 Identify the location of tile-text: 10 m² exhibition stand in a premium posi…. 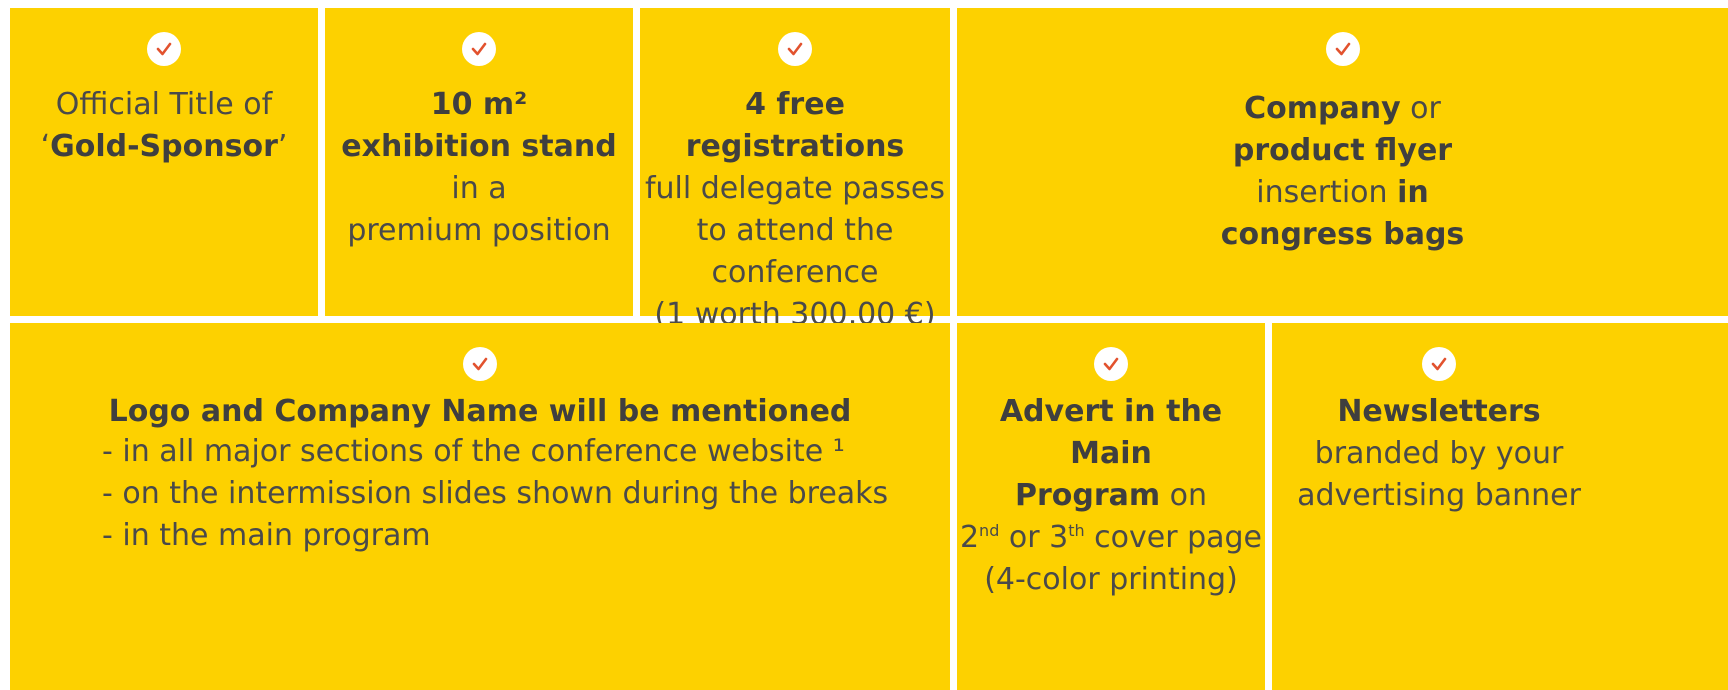
(479, 168).